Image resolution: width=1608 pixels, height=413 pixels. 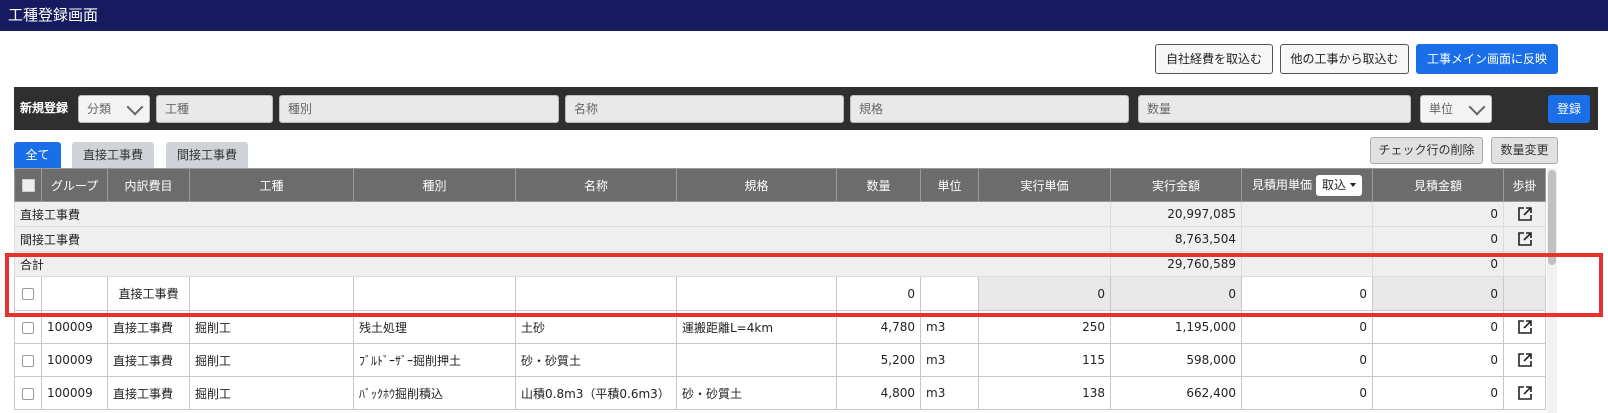 What do you see at coordinates (1426, 150) in the screenshot?
I see `delete-checked-button: チェック行の削除` at bounding box center [1426, 150].